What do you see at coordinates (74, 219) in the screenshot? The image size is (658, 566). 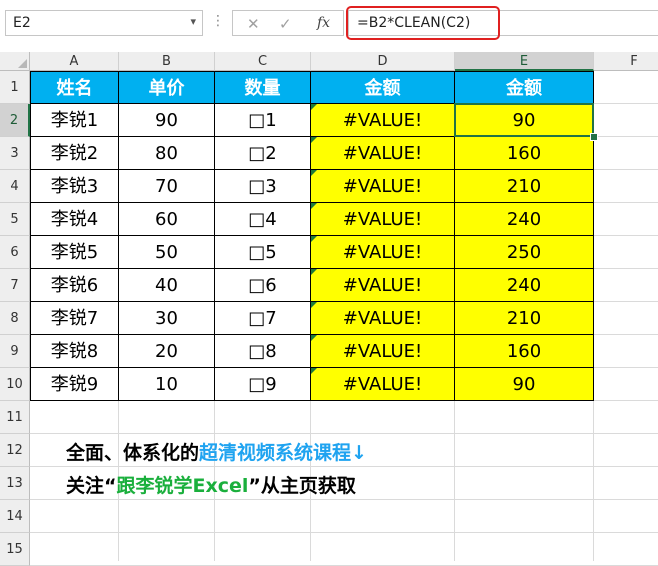 I see `table-cell: 李锐4` at bounding box center [74, 219].